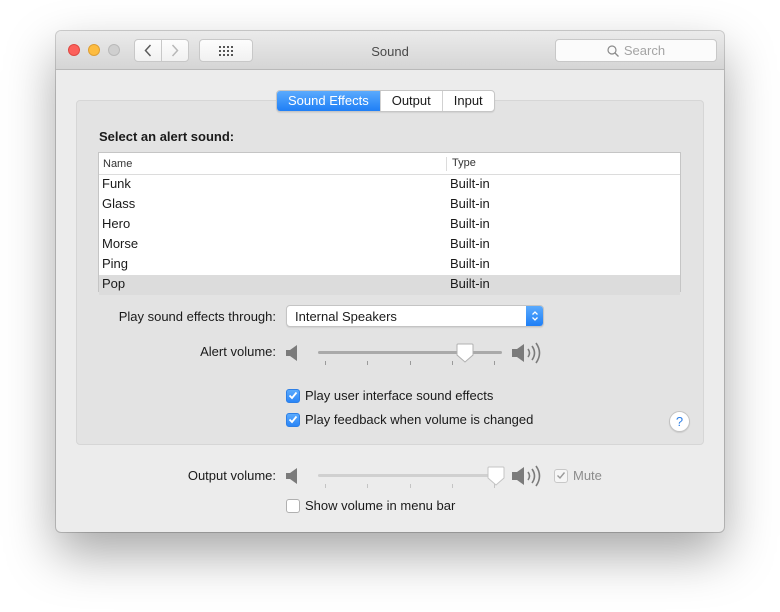 The image size is (780, 612). What do you see at coordinates (116, 183) in the screenshot?
I see `sound-name: Funk` at bounding box center [116, 183].